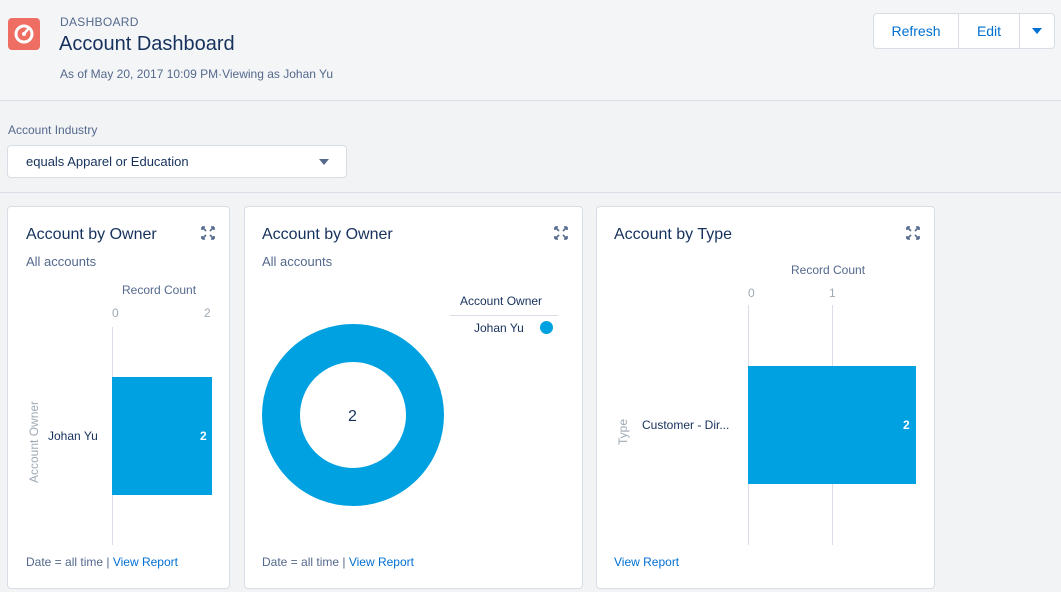 This screenshot has height=592, width=1061. I want to click on refresh-button: Refresh, so click(916, 31).